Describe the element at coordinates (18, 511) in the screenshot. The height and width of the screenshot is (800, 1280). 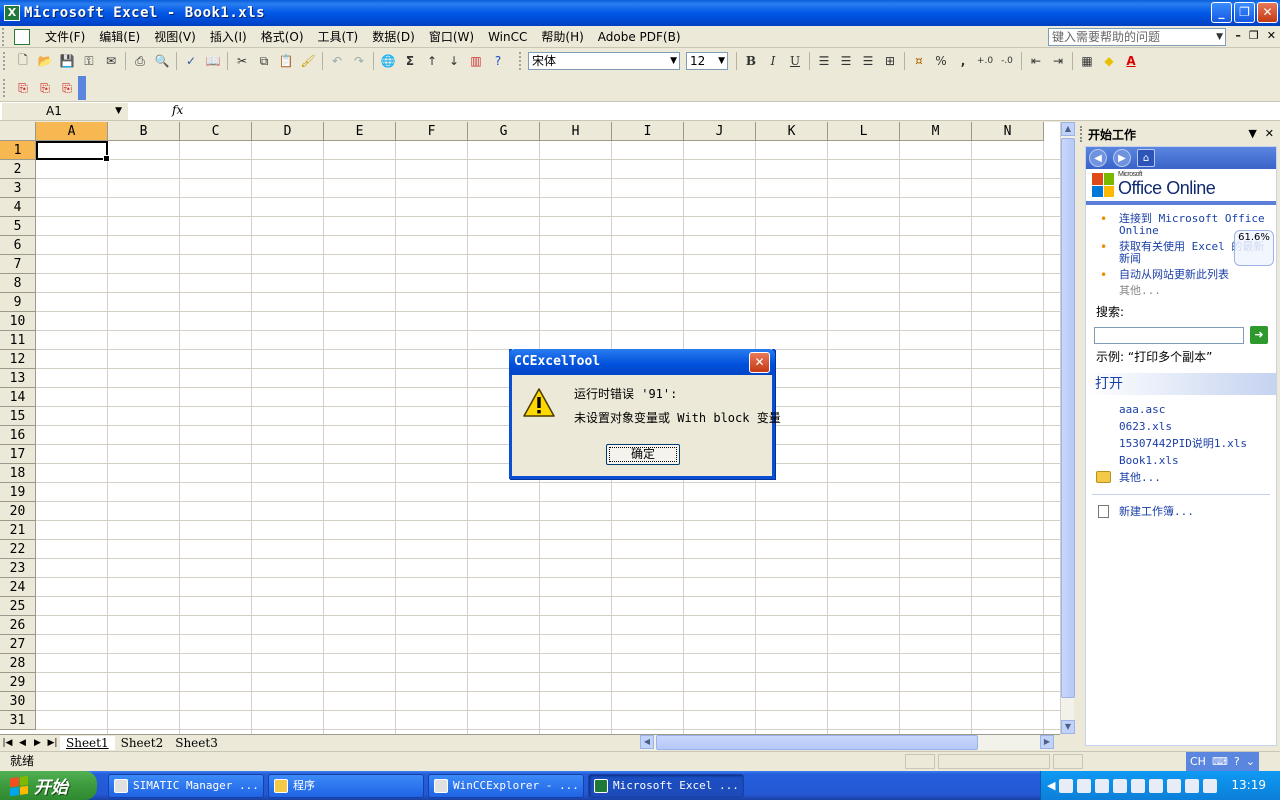
I see `row-header-20: 20` at that location.